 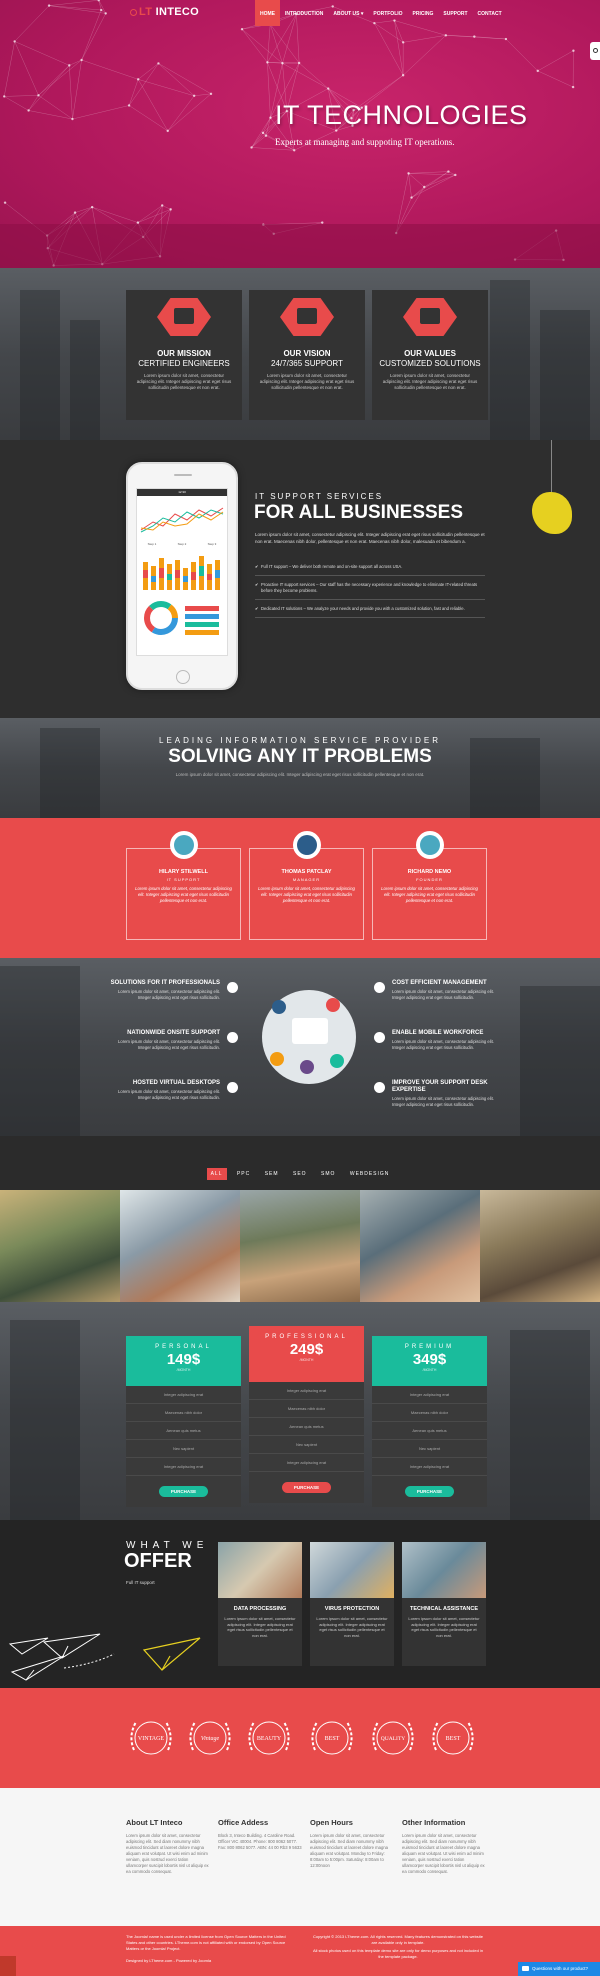 I want to click on portfolio-filter-section: ALL PPC SEM SEO SMO WEBDESIGN, so click(x=300, y=1163).